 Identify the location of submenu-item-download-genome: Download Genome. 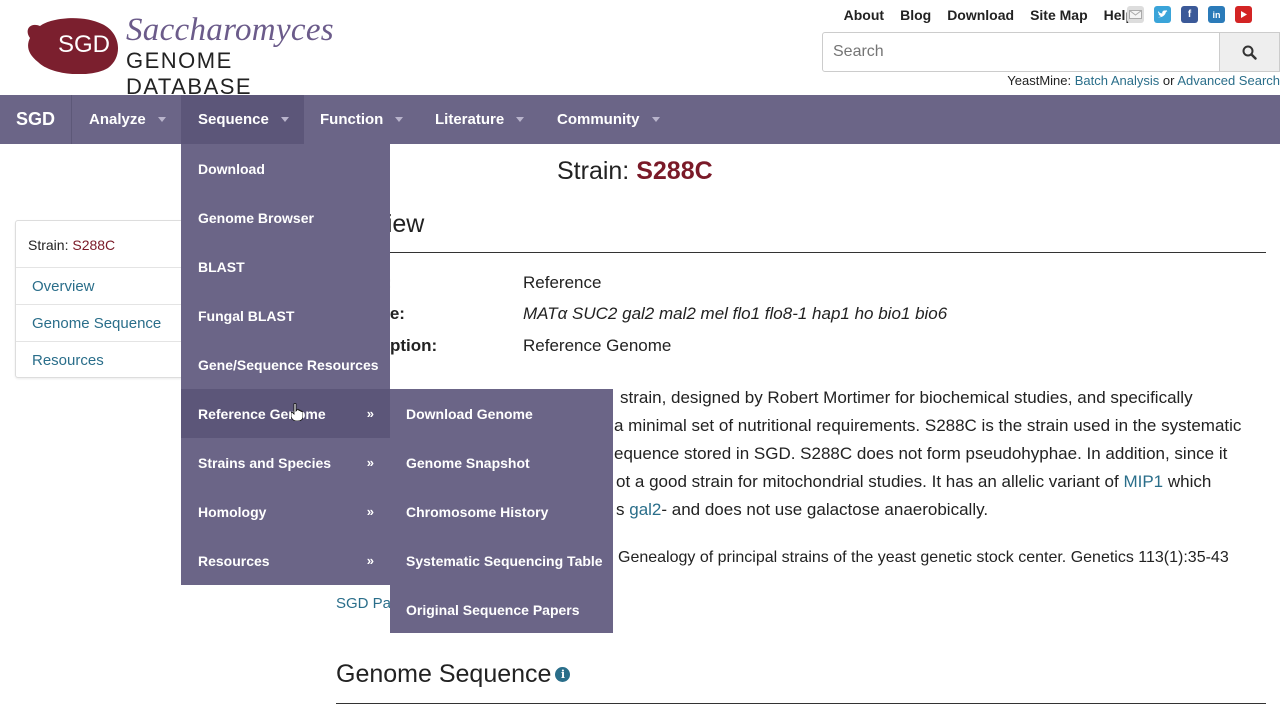
(501, 413).